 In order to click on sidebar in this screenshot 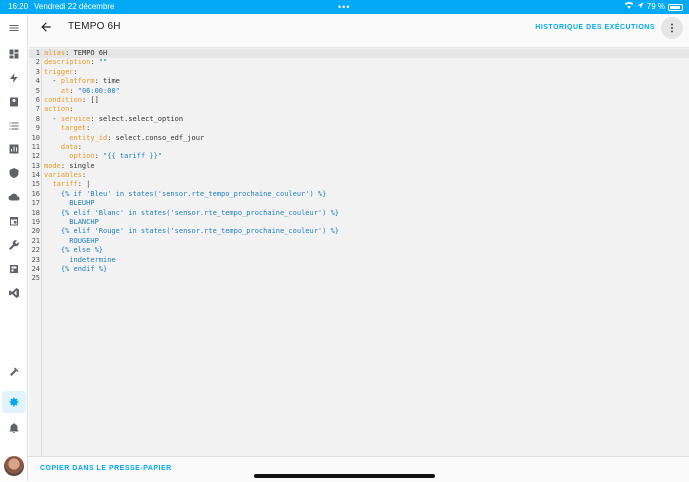, I will do `click(14, 247)`.